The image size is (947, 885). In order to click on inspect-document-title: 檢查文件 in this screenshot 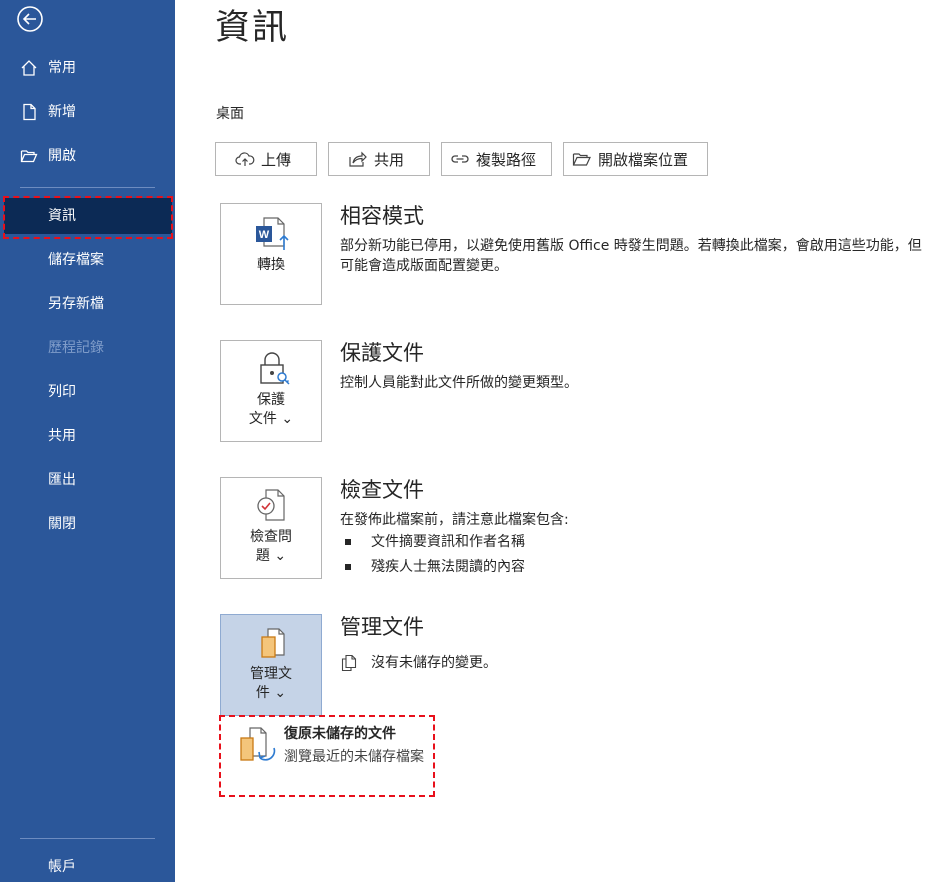, I will do `click(382, 490)`.